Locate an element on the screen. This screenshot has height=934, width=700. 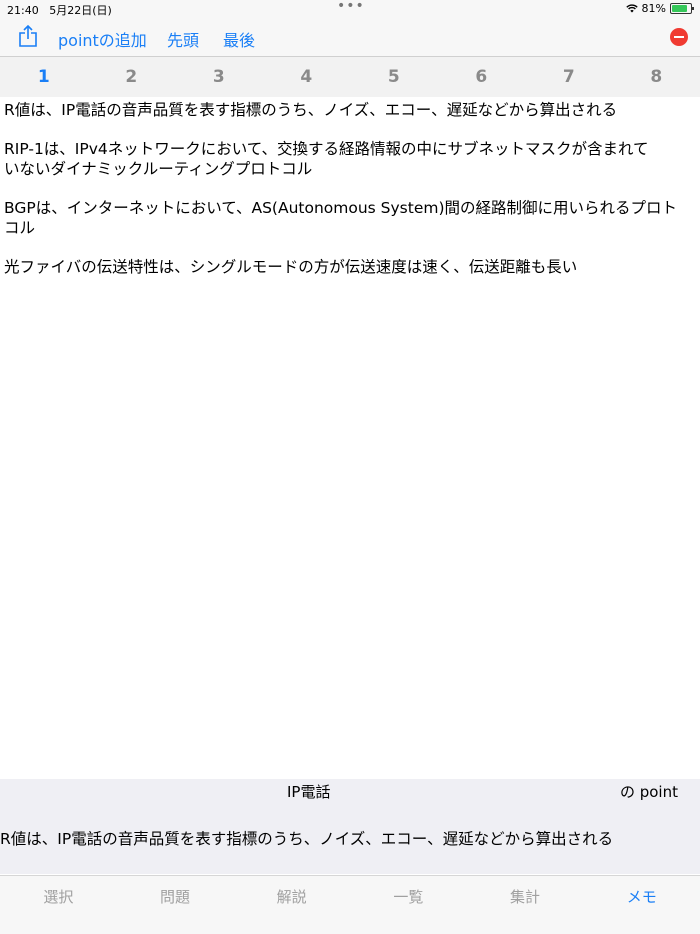
toolbar: pointの追加 先頭 最後 is located at coordinates (350, 37).